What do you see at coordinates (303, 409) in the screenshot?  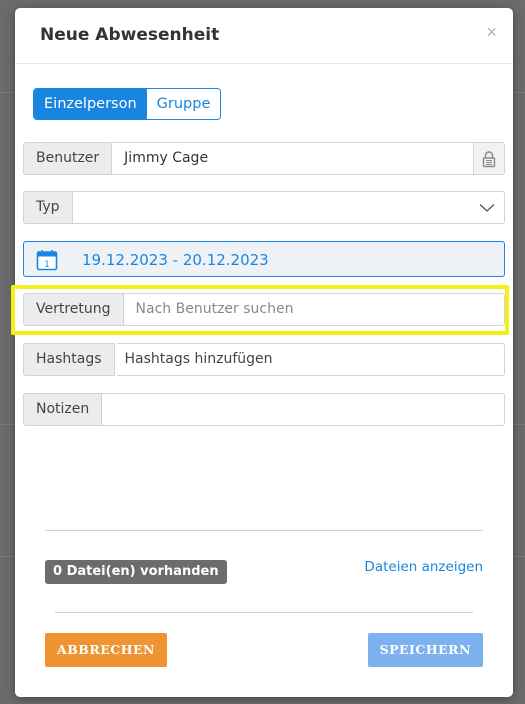 I see `notizen-input` at bounding box center [303, 409].